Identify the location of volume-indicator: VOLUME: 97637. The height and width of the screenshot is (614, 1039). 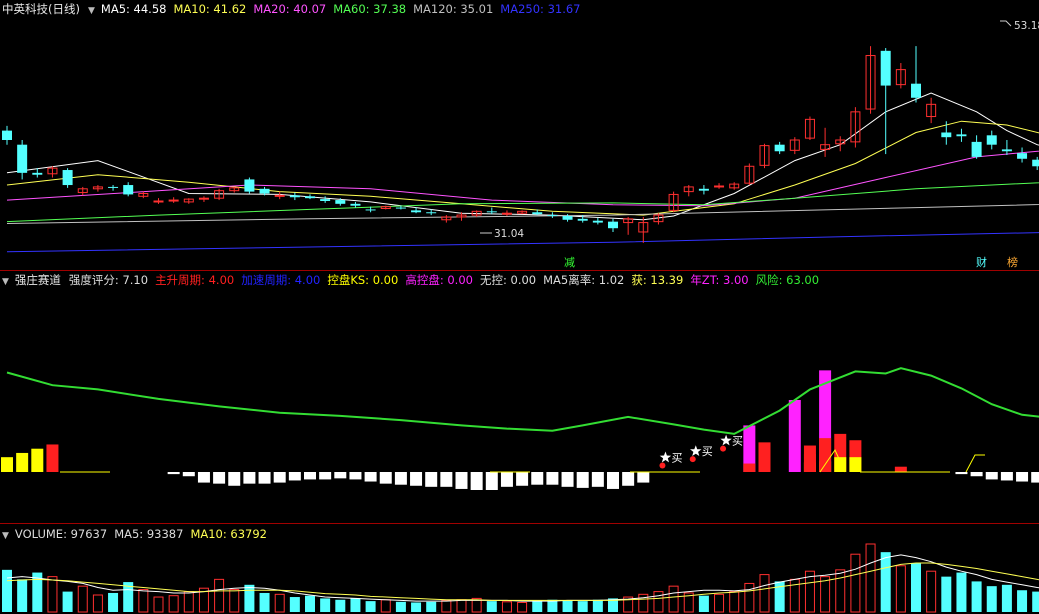
(61, 534).